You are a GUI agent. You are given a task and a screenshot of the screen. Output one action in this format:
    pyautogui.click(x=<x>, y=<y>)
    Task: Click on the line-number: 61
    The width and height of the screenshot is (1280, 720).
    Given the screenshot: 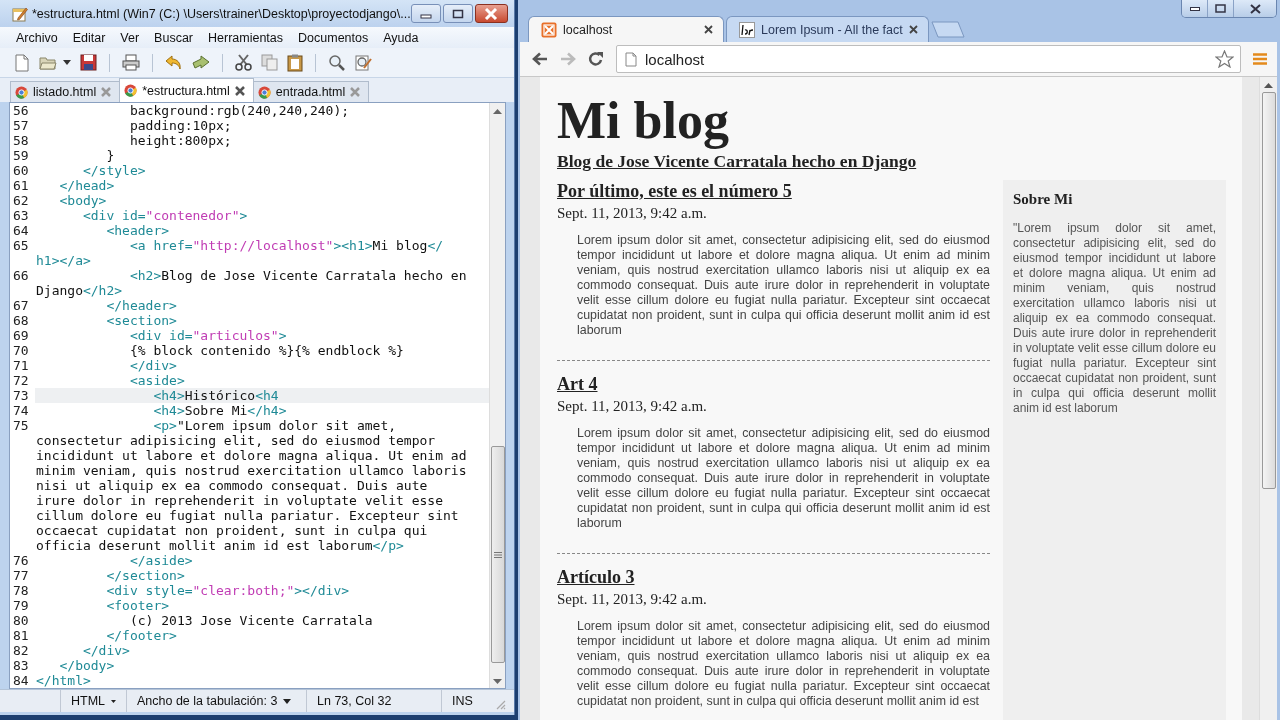 What is the action you would take?
    pyautogui.click(x=21, y=185)
    